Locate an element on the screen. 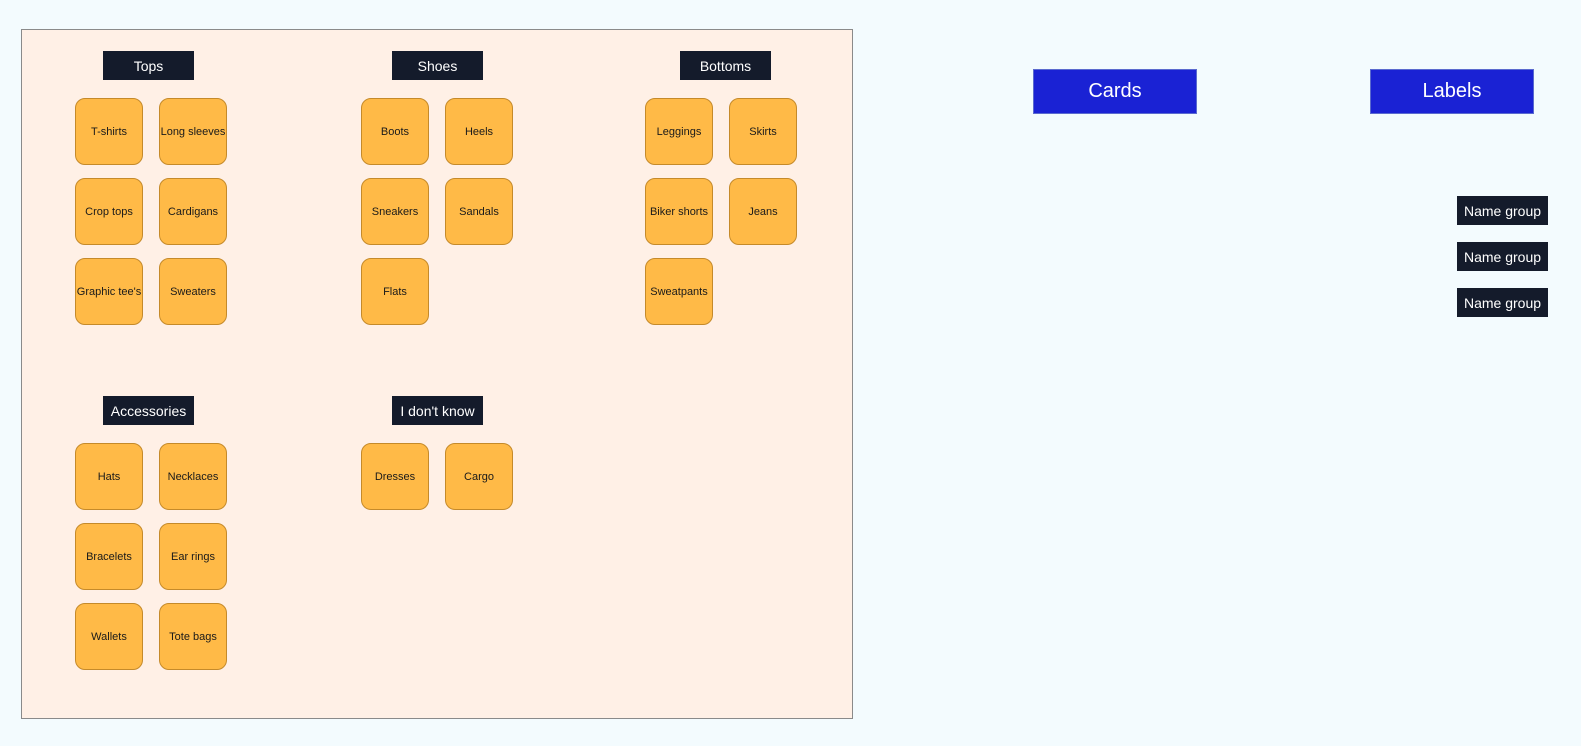 The height and width of the screenshot is (746, 1581). card-list: Boots Heels Sneakers Sandals Flats is located at coordinates (437, 211).